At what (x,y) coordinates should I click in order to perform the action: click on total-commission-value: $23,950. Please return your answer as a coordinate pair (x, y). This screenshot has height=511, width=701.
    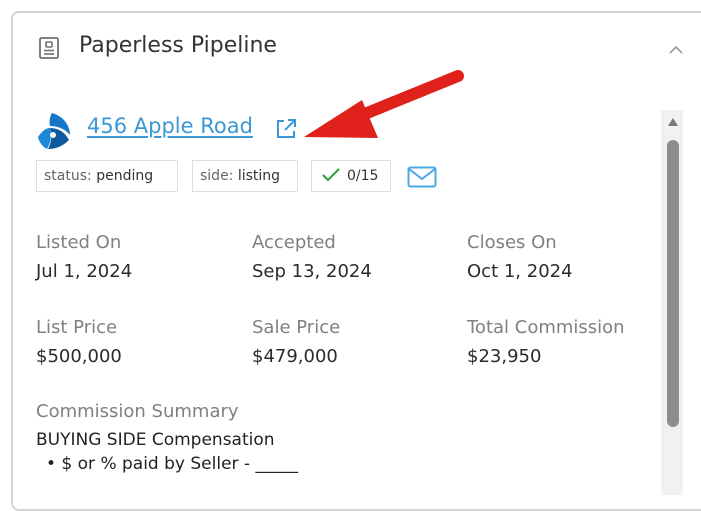
    Looking at the image, I should click on (504, 356).